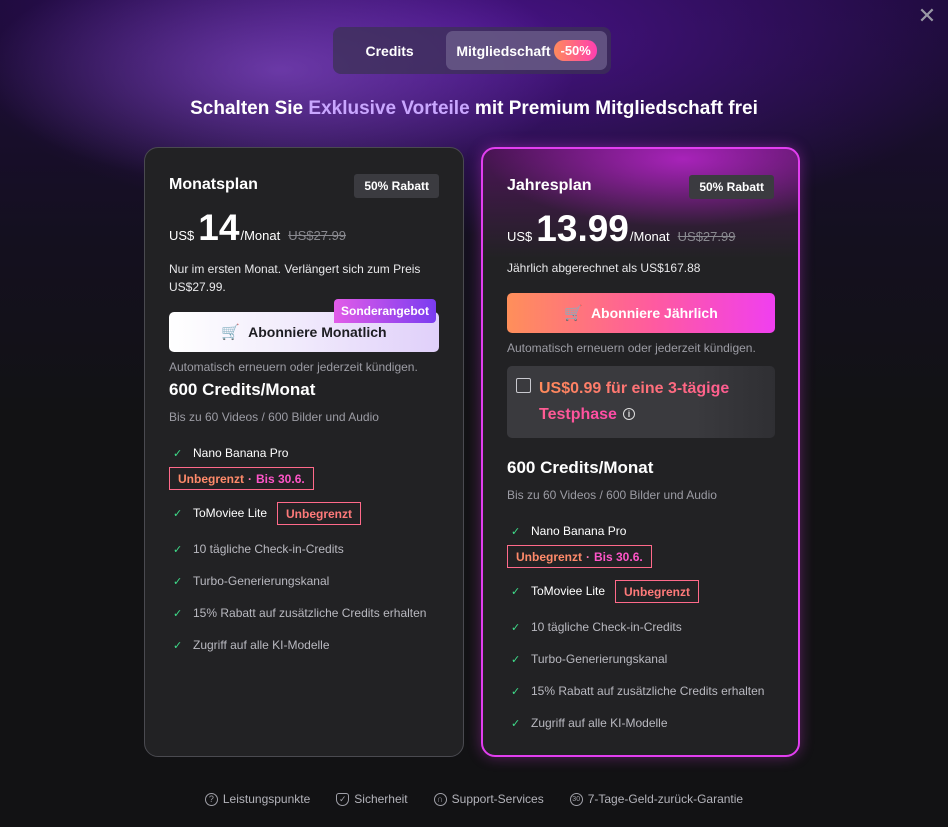  I want to click on tag-until: Bis 30.6., so click(280, 478).